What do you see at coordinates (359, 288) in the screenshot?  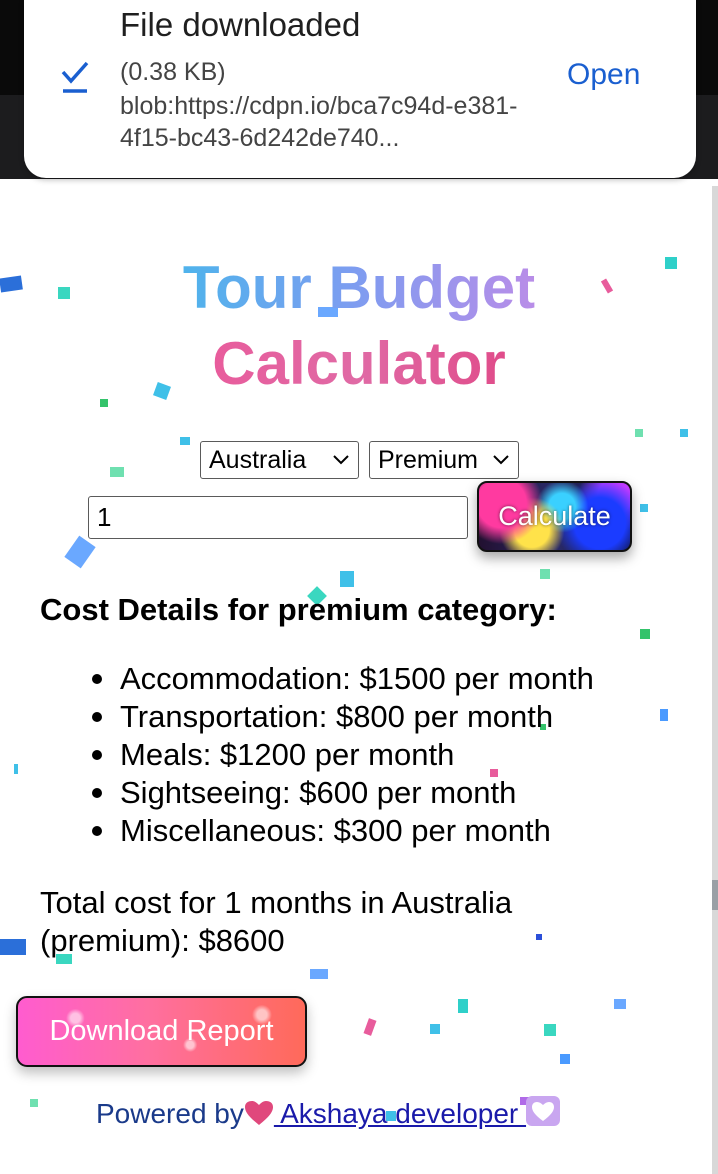 I see `title-line-1: Tour Budget` at bounding box center [359, 288].